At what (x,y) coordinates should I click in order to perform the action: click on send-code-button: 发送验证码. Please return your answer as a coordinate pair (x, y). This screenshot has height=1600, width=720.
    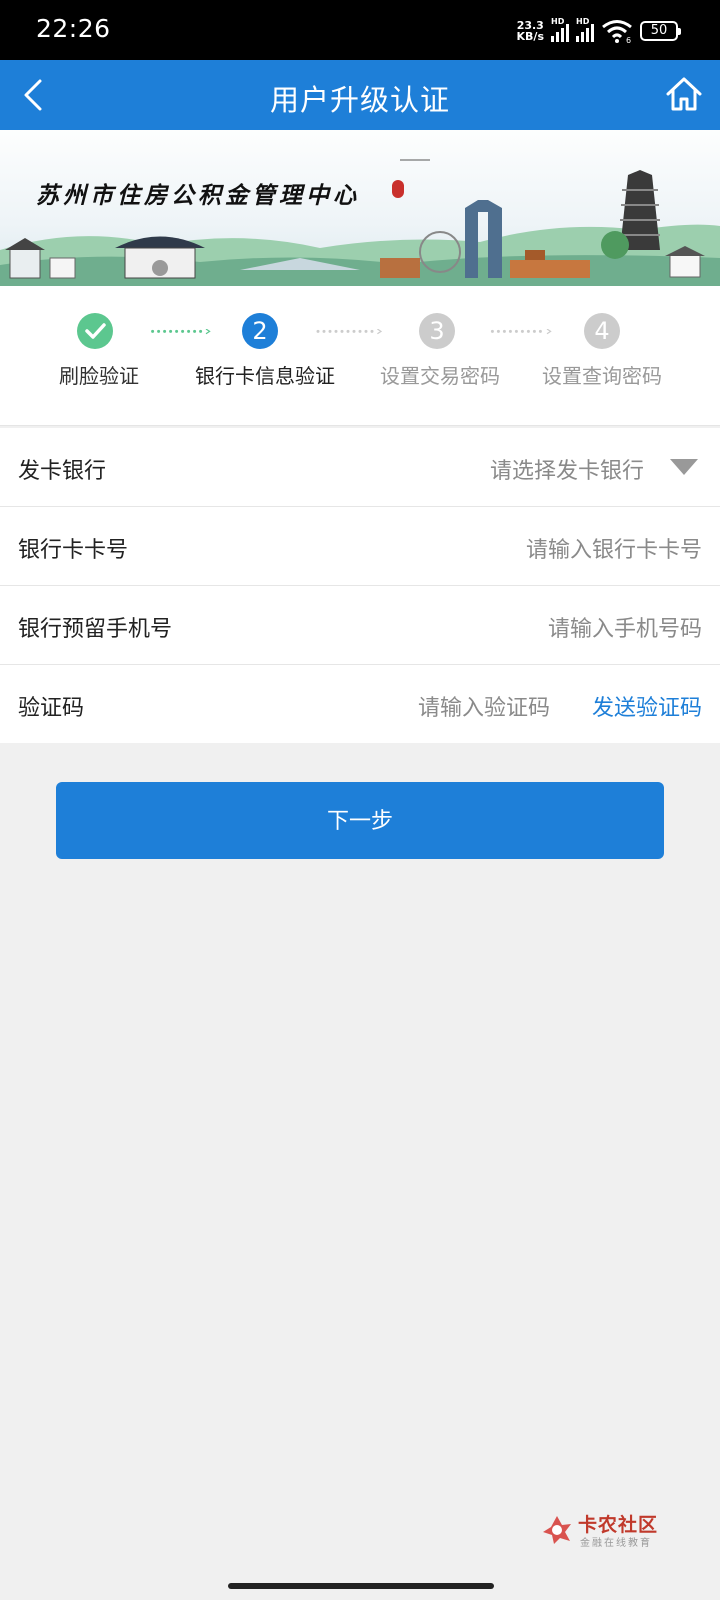
    Looking at the image, I should click on (647, 706).